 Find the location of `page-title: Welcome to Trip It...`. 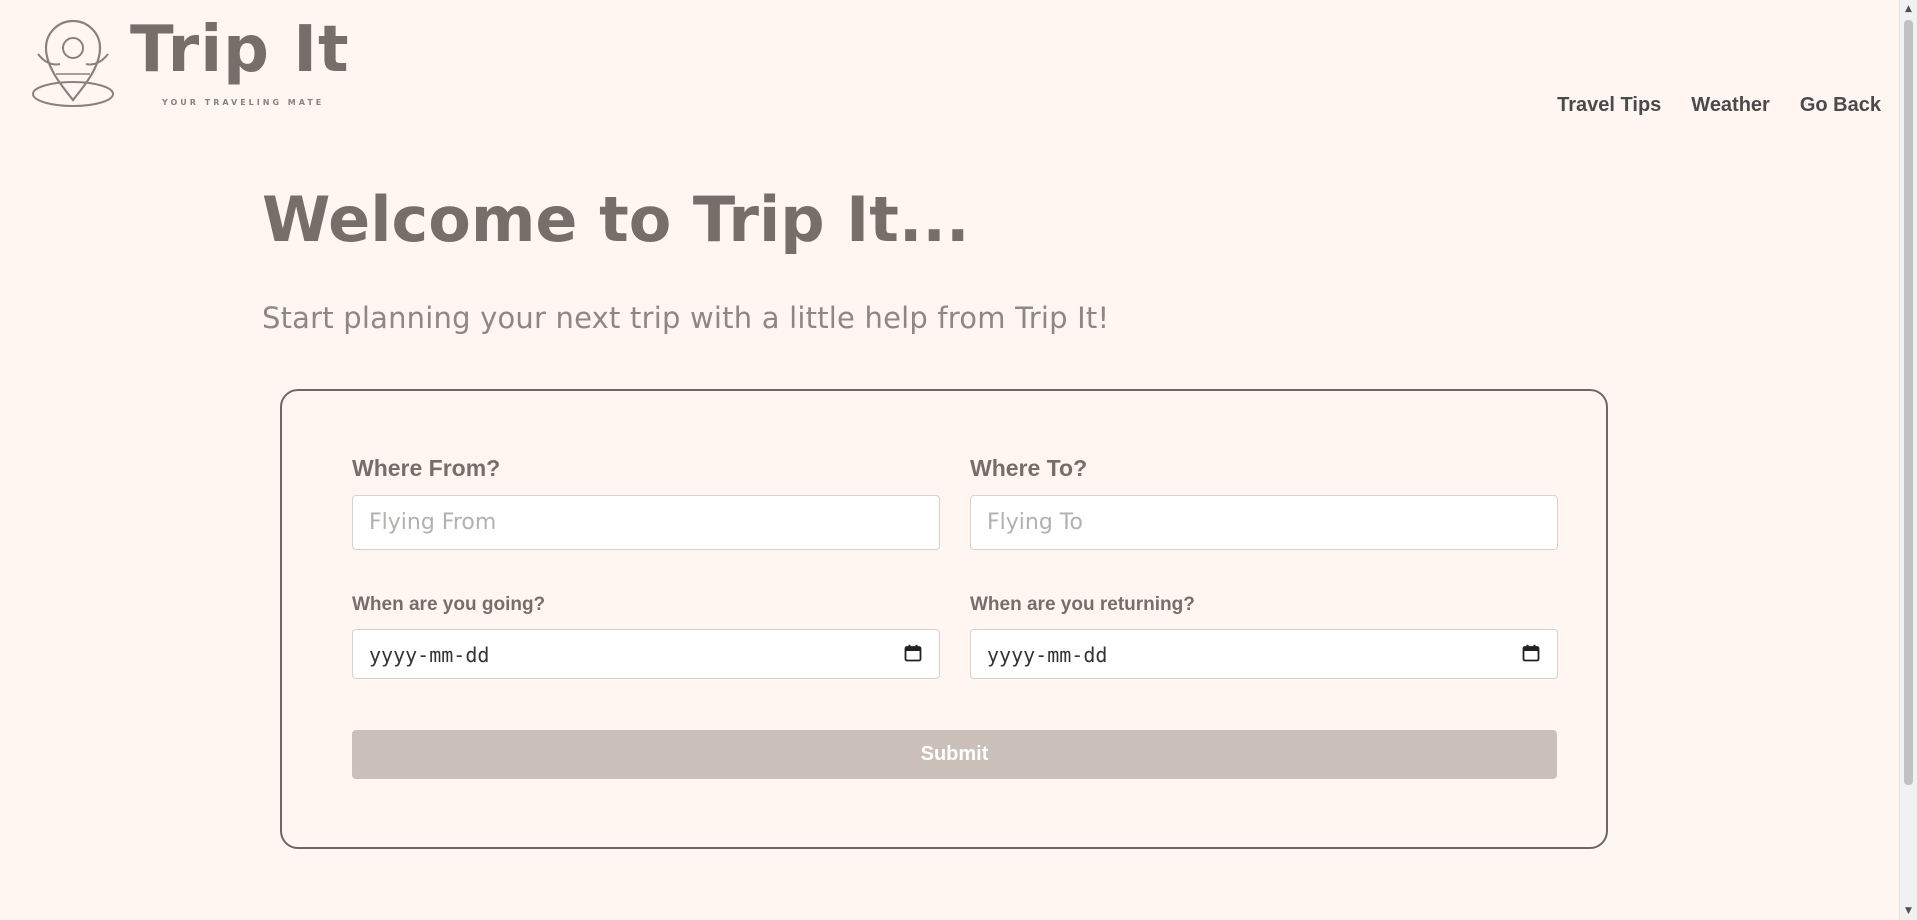

page-title: Welcome to Trip It... is located at coordinates (616, 219).